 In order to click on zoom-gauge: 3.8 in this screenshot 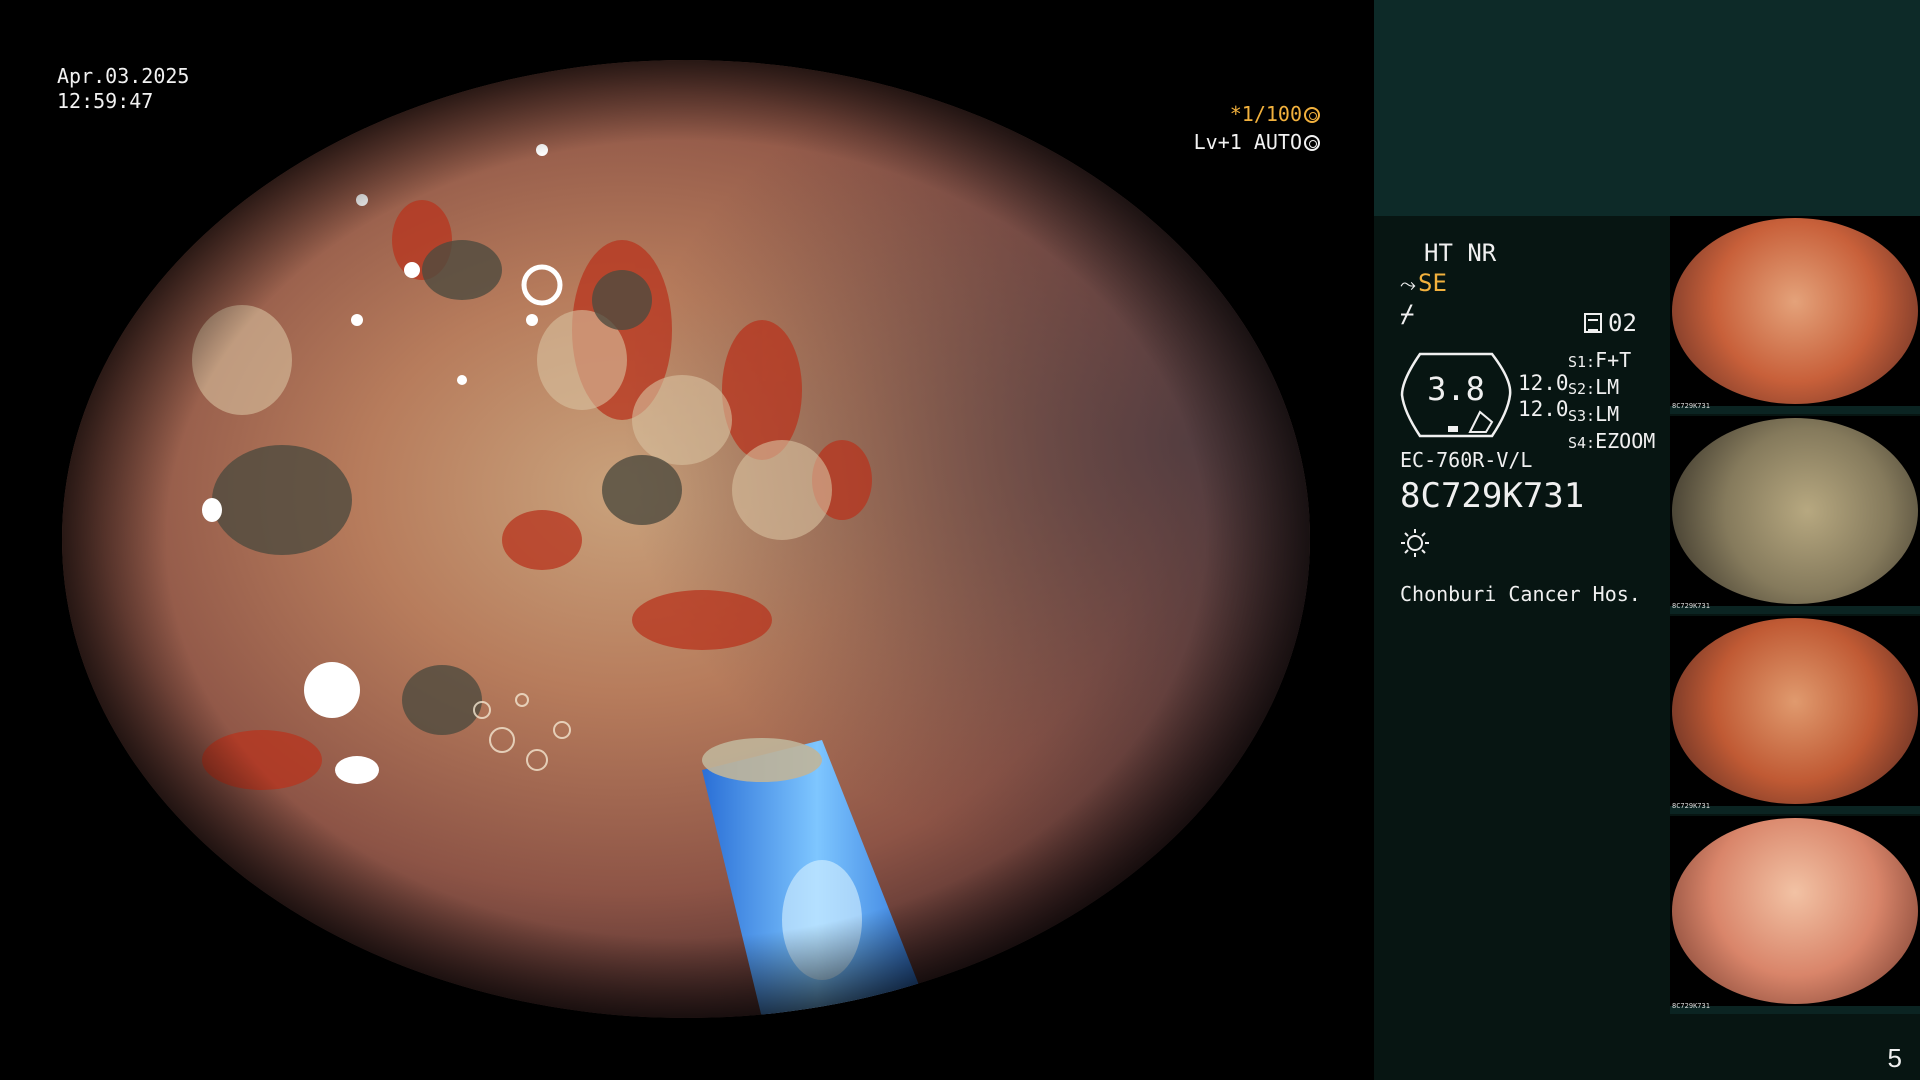, I will do `click(1456, 395)`.